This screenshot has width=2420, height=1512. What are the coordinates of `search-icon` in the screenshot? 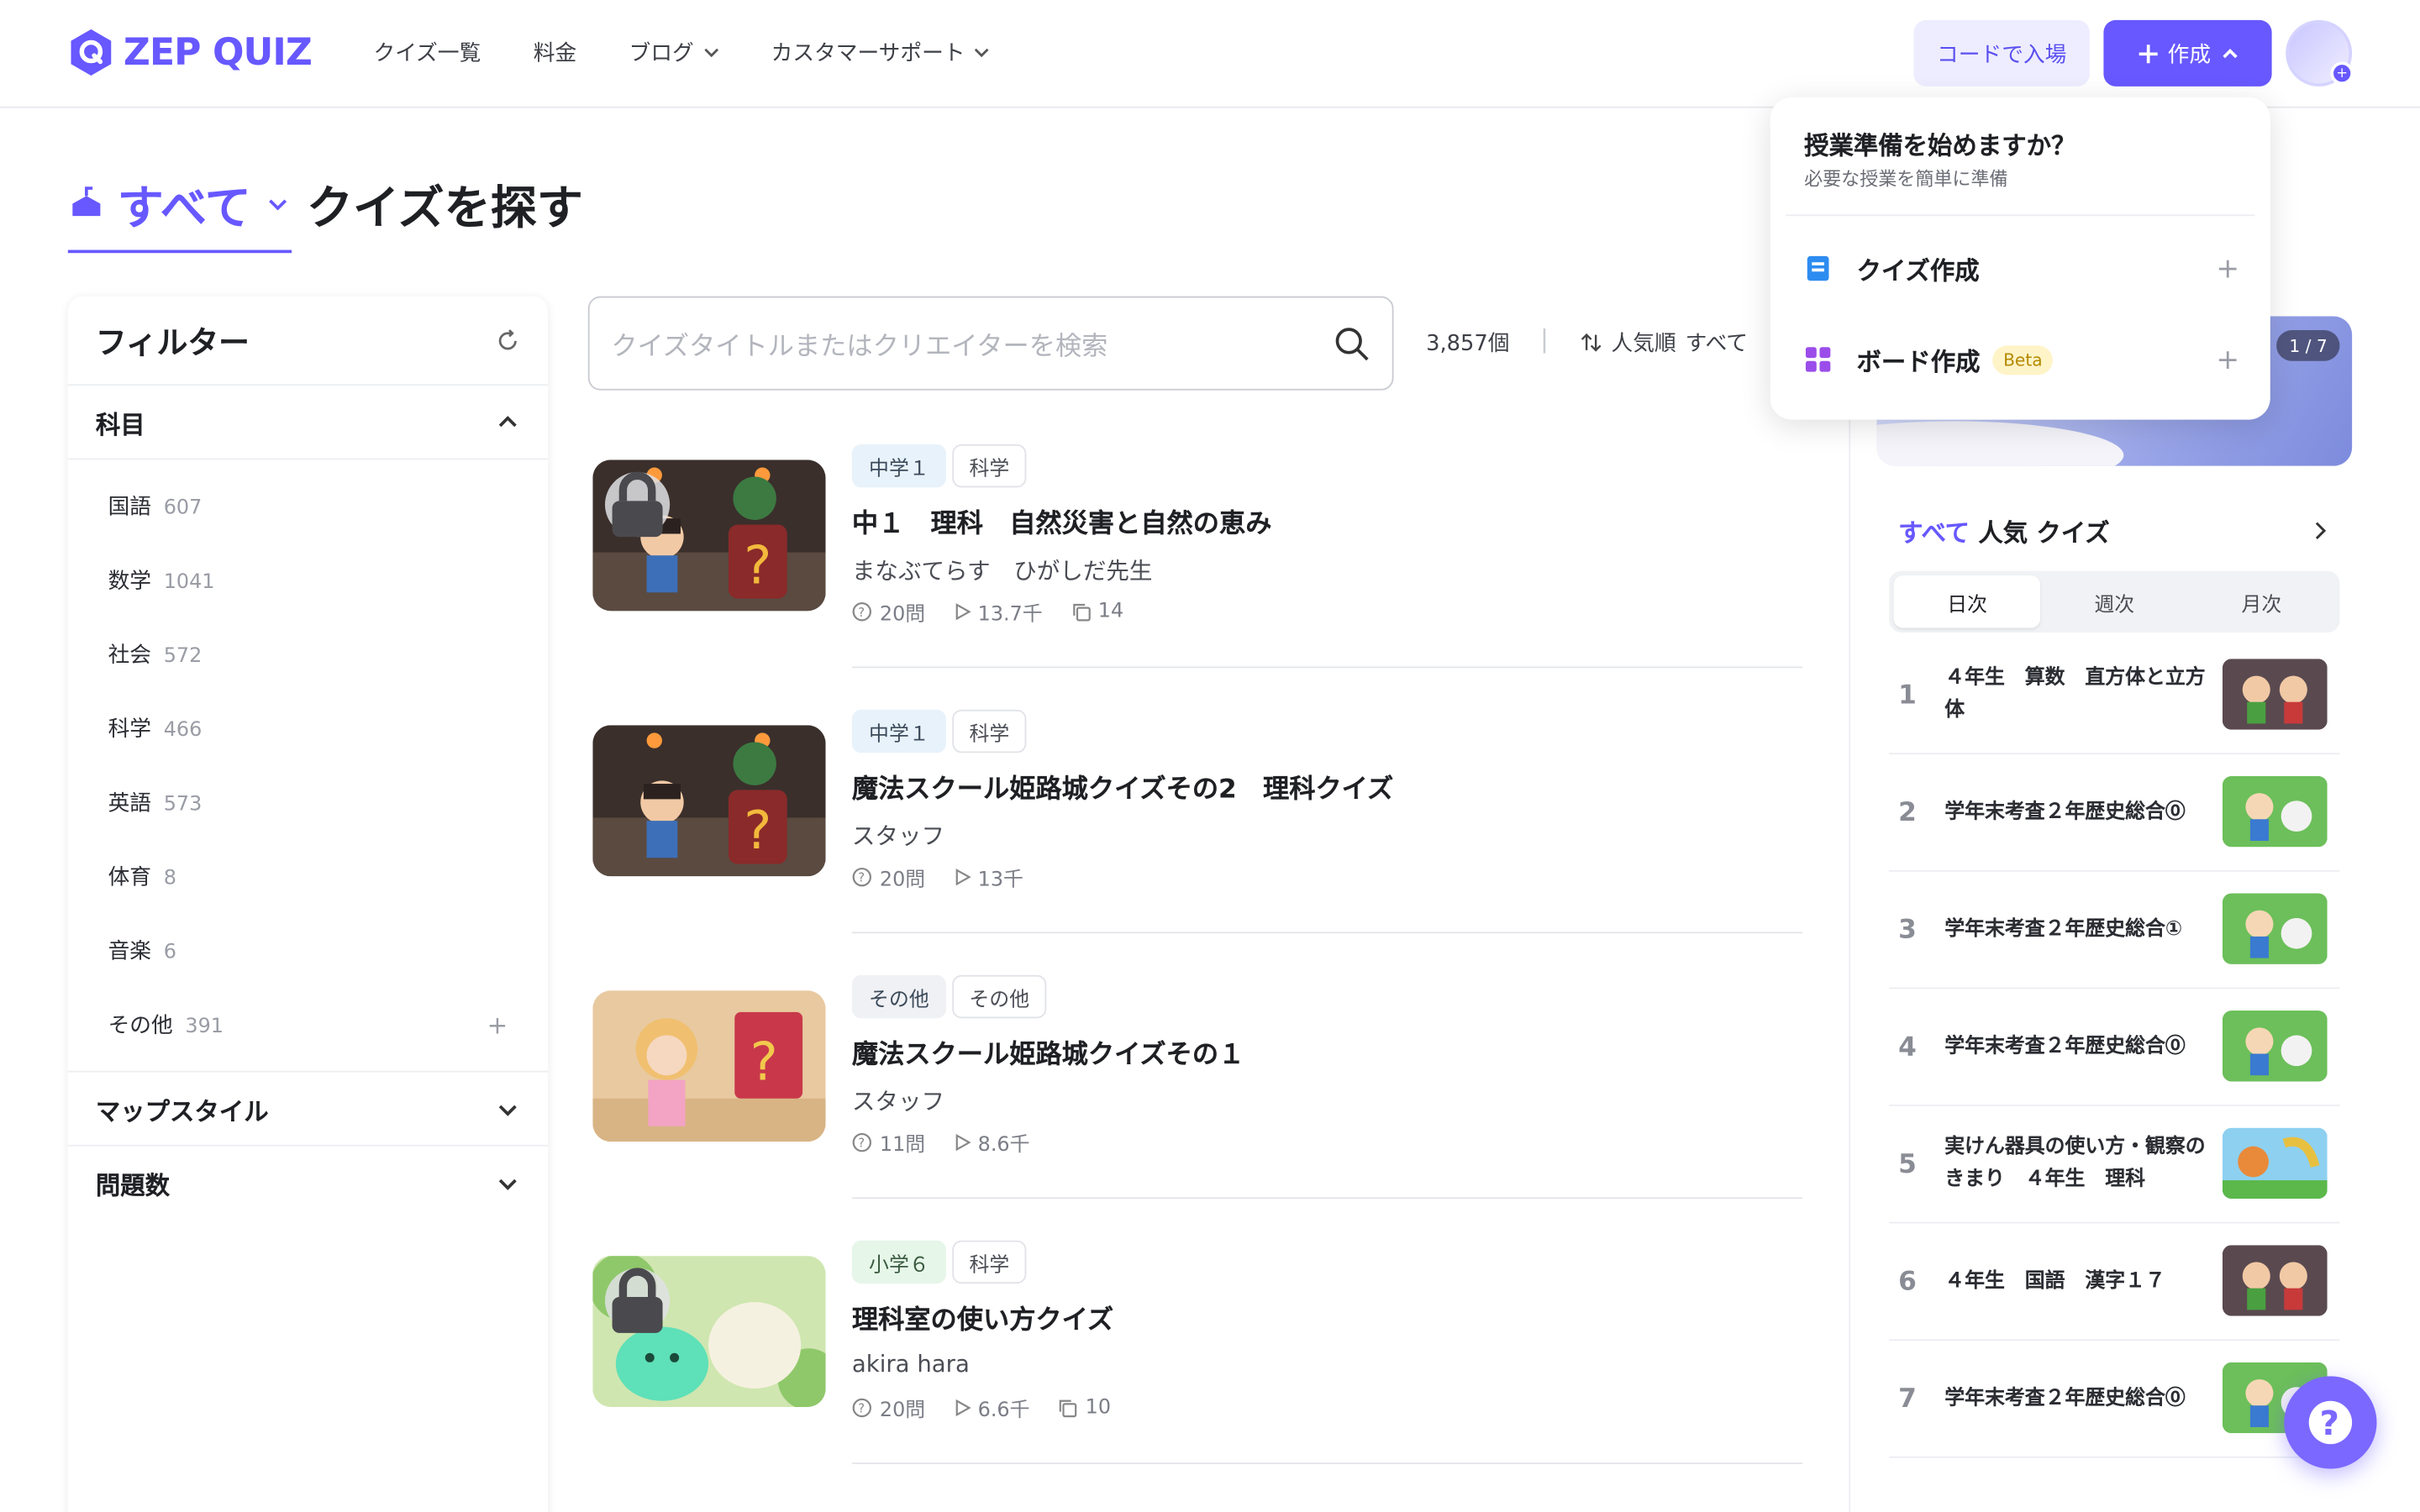 It's located at (1352, 343).